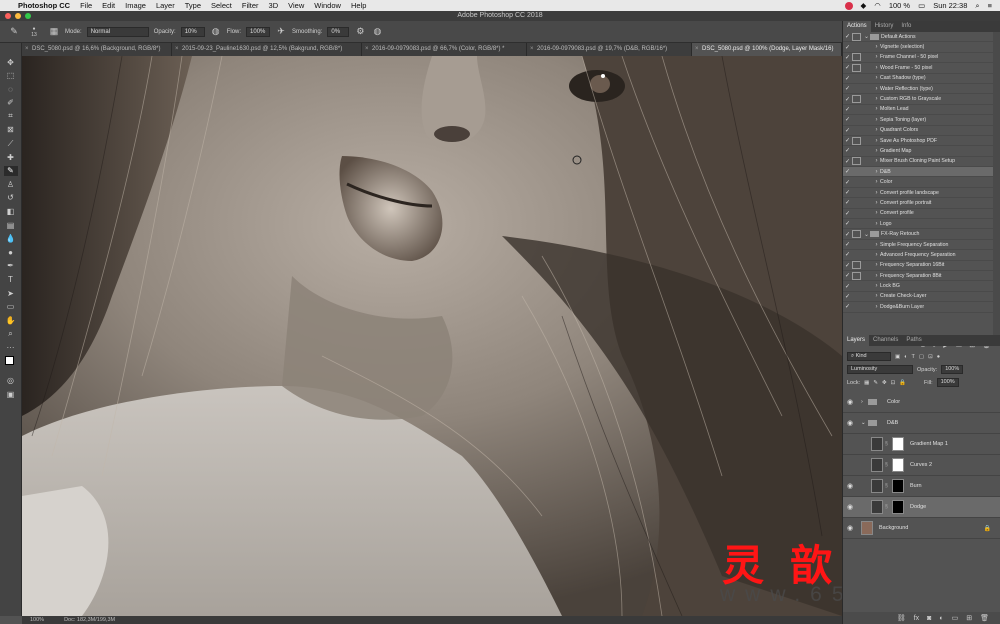 This screenshot has height=624, width=1000. Describe the element at coordinates (918, 297) in the screenshot. I see `action-item: ✓ › Create Check-Layer` at that location.